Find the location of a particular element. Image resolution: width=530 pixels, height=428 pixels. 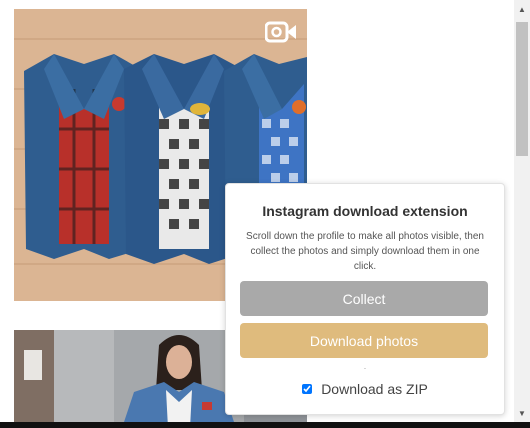

collect-button: Collect is located at coordinates (364, 298).